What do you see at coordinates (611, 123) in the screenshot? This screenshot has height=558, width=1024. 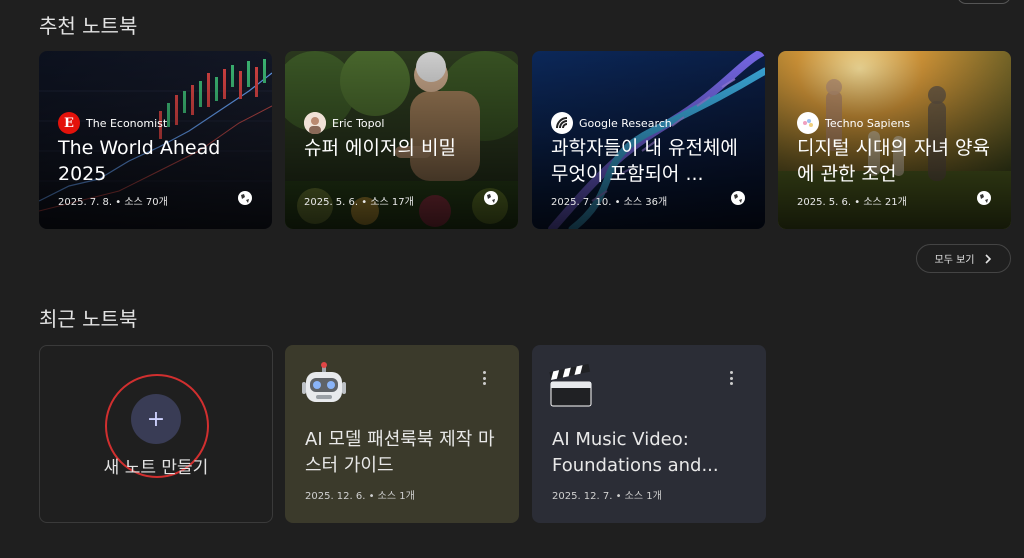 I see `card-source: Google Research` at bounding box center [611, 123].